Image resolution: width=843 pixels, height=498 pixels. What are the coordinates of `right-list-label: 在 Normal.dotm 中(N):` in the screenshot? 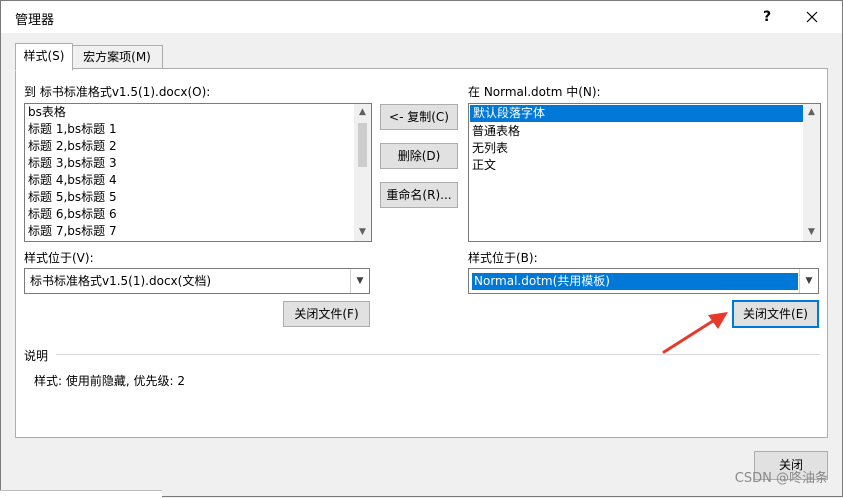 It's located at (534, 92).